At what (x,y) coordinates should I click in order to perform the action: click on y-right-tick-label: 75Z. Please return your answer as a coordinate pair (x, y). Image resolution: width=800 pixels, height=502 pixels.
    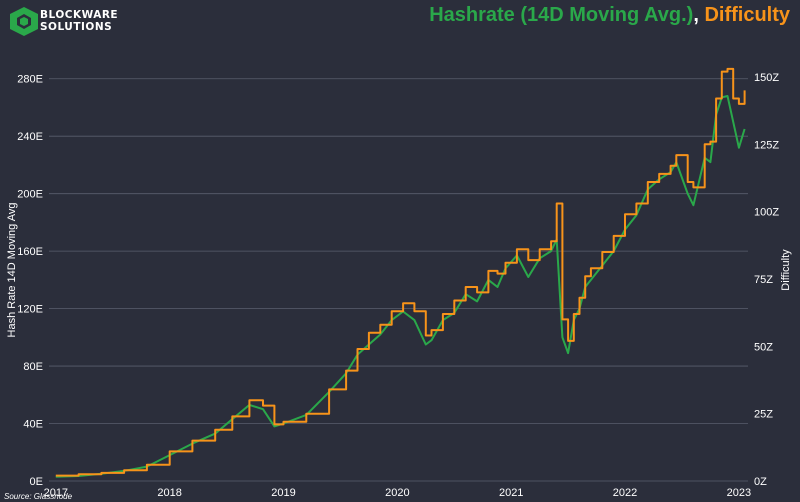
    Looking at the image, I should click on (763, 280).